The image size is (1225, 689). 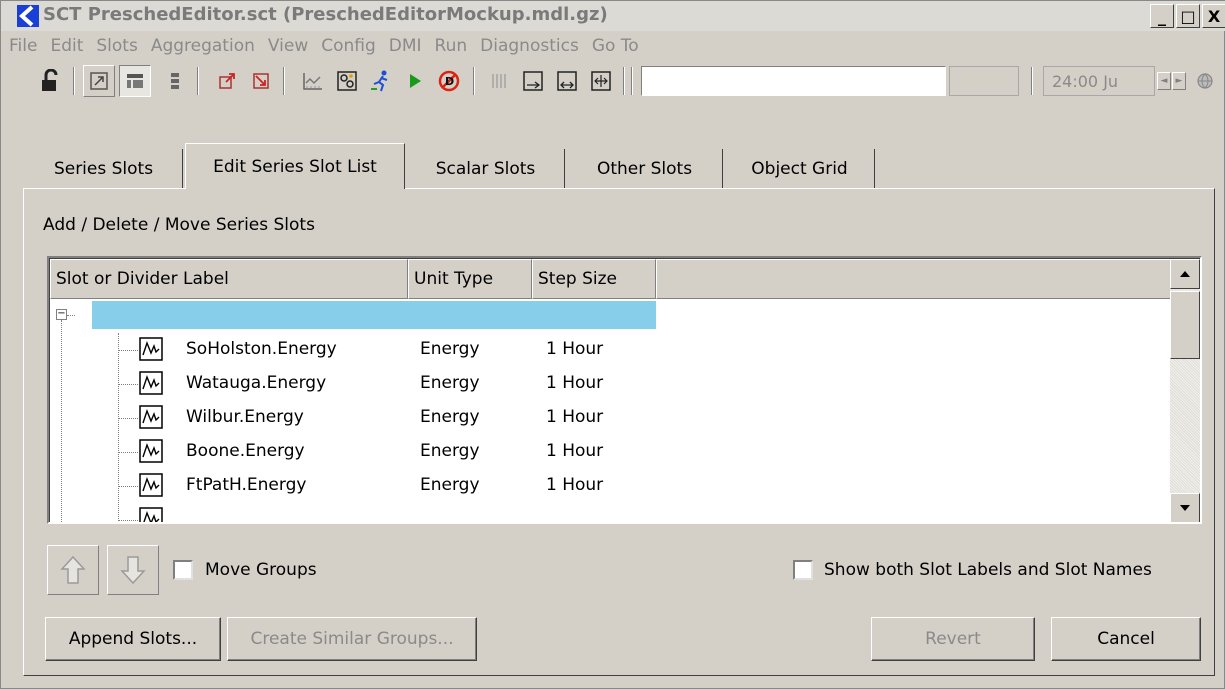 I want to click on list-view-button, so click(x=175, y=81).